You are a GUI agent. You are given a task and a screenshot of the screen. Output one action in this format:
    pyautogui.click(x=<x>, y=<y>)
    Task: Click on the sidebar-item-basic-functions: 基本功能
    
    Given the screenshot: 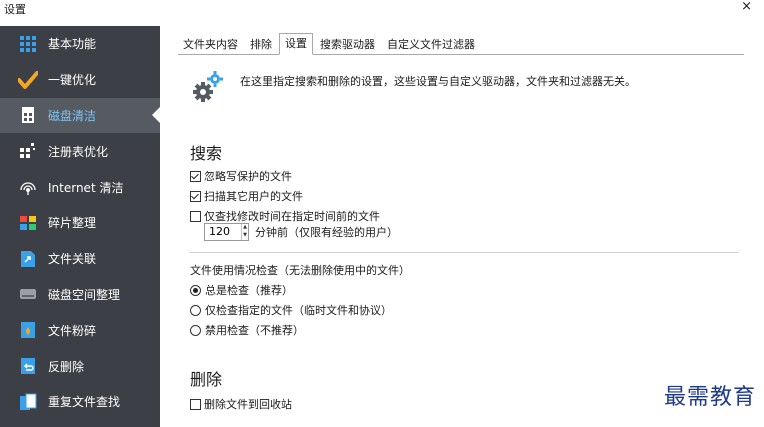 What is the action you would take?
    pyautogui.click(x=80, y=44)
    